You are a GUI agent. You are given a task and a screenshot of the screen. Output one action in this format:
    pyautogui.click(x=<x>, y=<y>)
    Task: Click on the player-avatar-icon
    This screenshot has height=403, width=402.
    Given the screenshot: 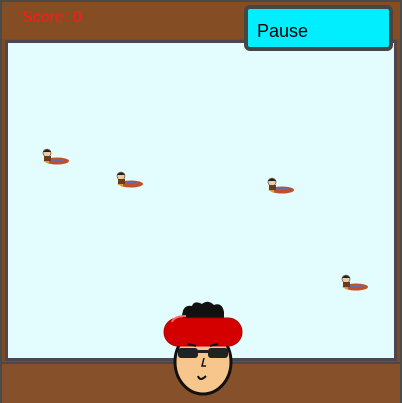 What is the action you would take?
    pyautogui.click(x=203, y=348)
    